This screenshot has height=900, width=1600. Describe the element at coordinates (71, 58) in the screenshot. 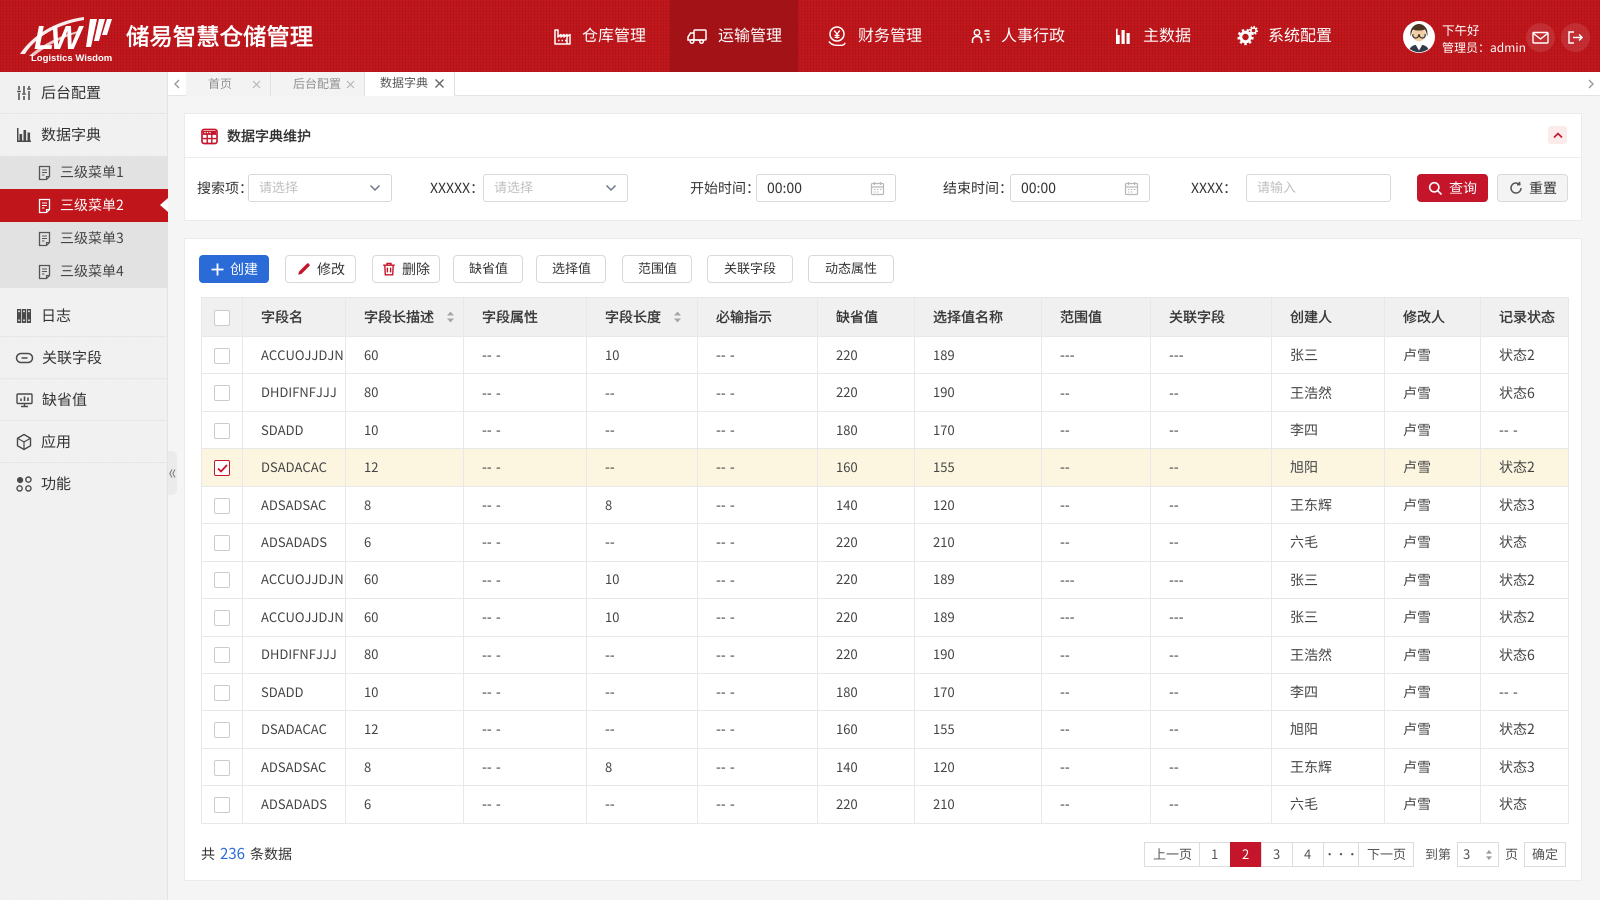

I see `svg-text: Logistics Wisdom` at that location.